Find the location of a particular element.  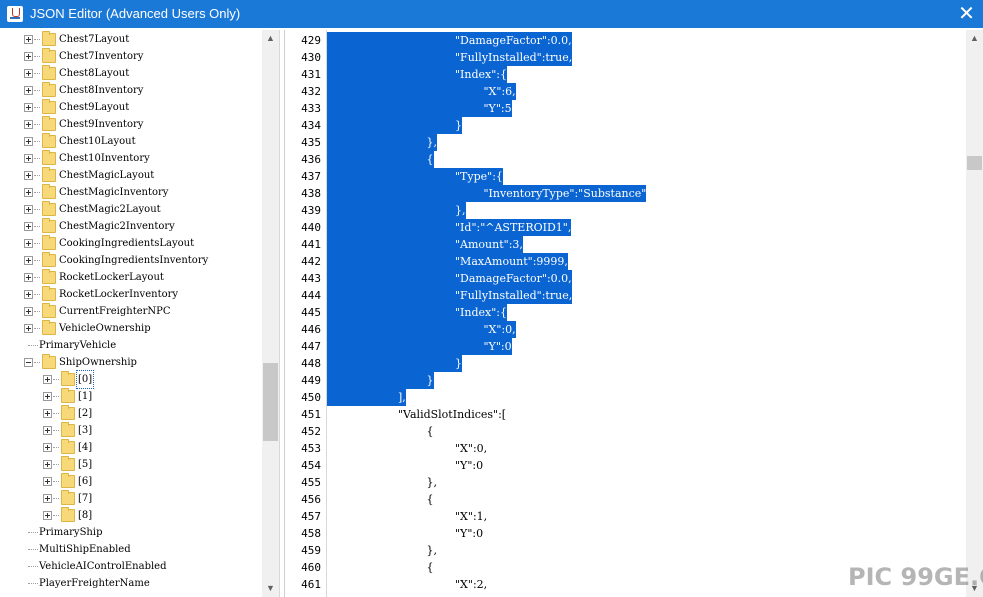

tree-item: [7] is located at coordinates (131, 498).